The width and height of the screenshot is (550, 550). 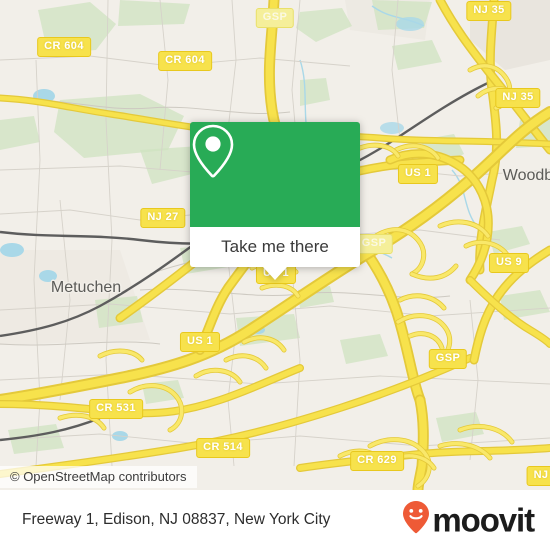 I want to click on moovit-pin-icon, so click(x=416, y=520).